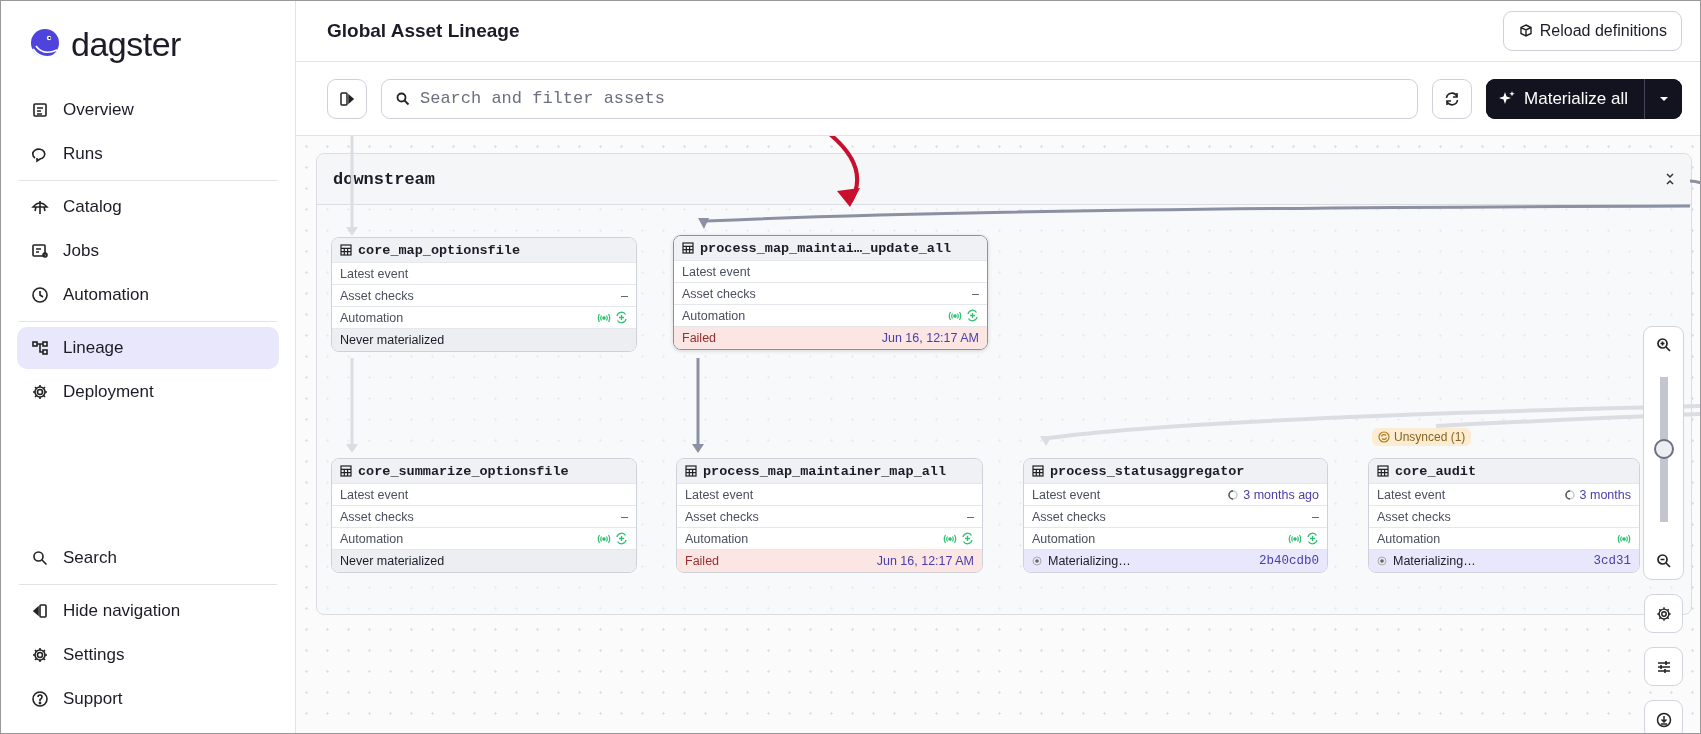 The height and width of the screenshot is (734, 1701). What do you see at coordinates (384, 179) in the screenshot?
I see `group-title: downstream` at bounding box center [384, 179].